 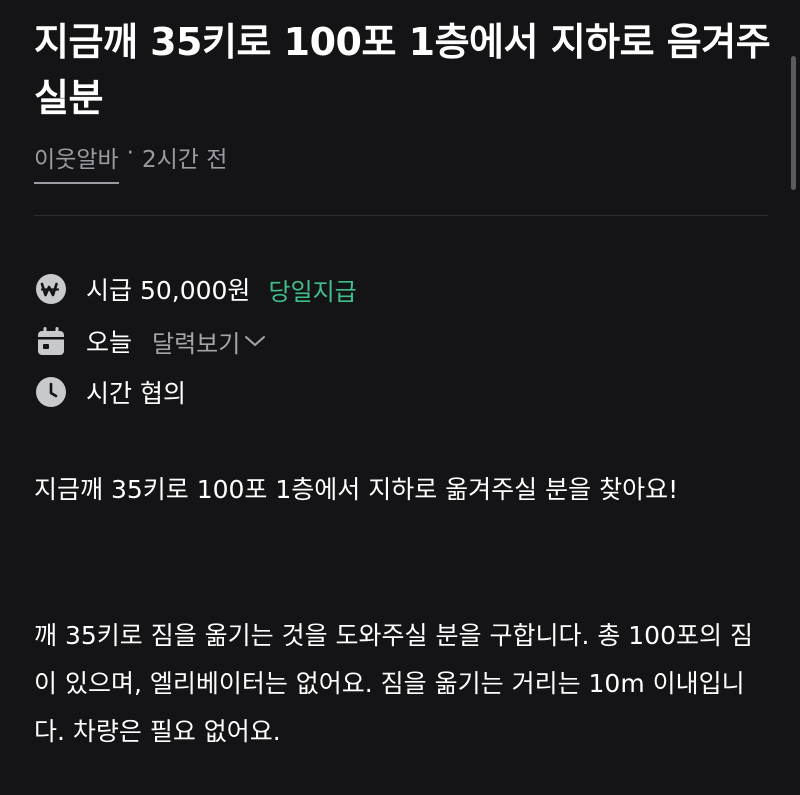 What do you see at coordinates (51, 341) in the screenshot?
I see `calendar-icon` at bounding box center [51, 341].